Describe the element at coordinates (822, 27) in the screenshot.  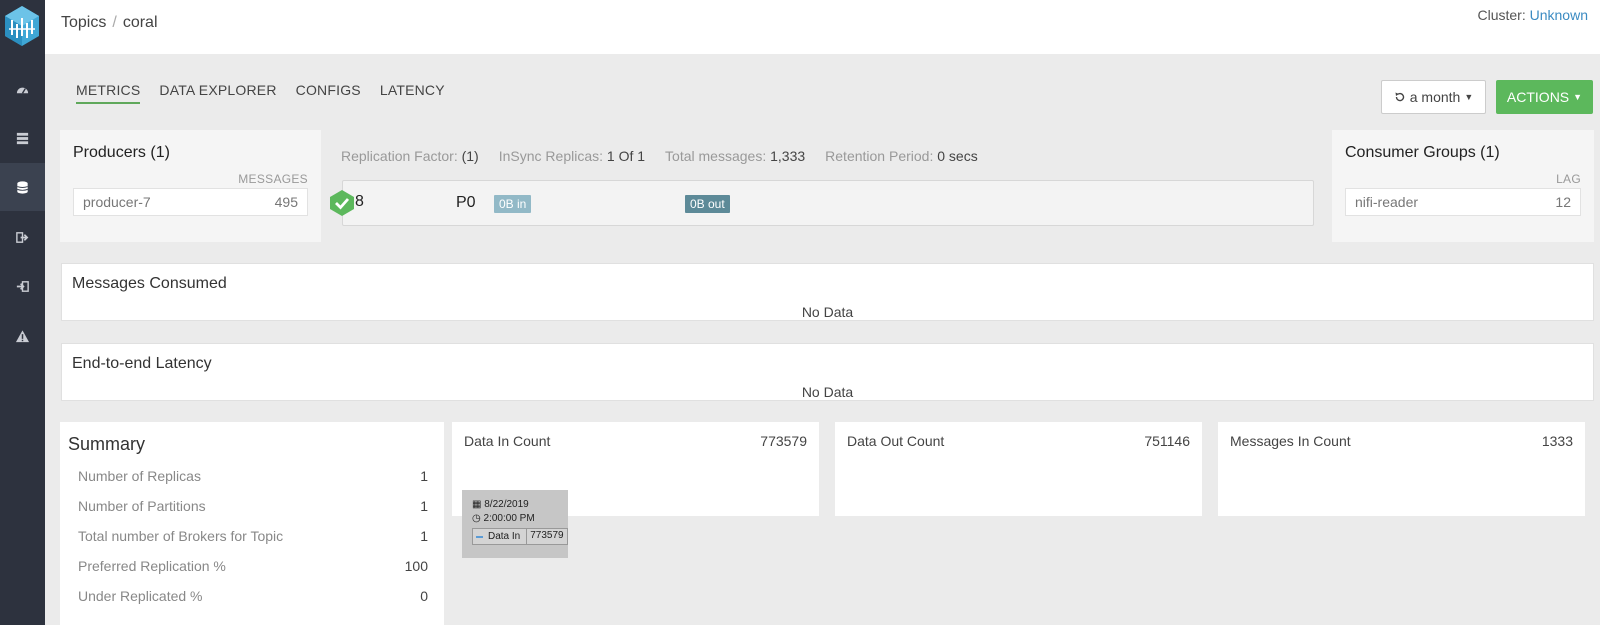
I see `top-header: Topics / coral Cluster: Unknown` at that location.